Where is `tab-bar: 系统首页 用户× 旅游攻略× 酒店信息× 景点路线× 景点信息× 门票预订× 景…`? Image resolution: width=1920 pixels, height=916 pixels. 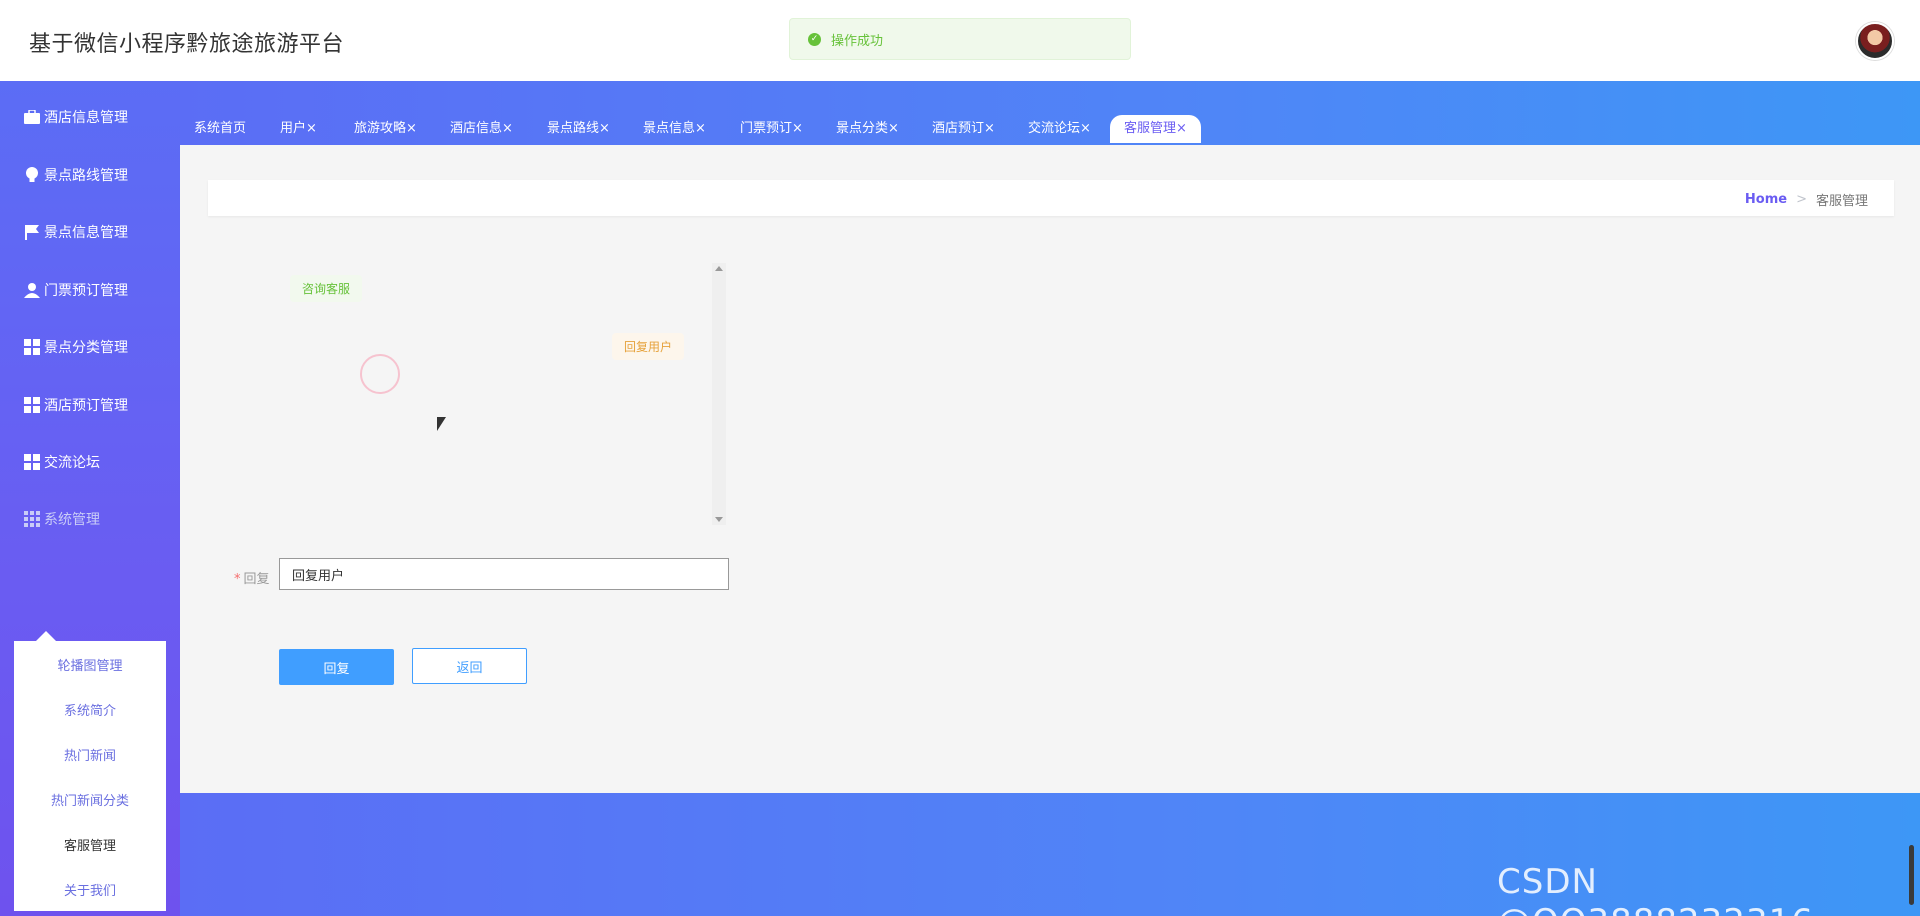 tab-bar: 系统首页 用户× 旅游攻略× 酒店信息× 景点路线× 景点信息× 门票预订× 景… is located at coordinates (1050, 113).